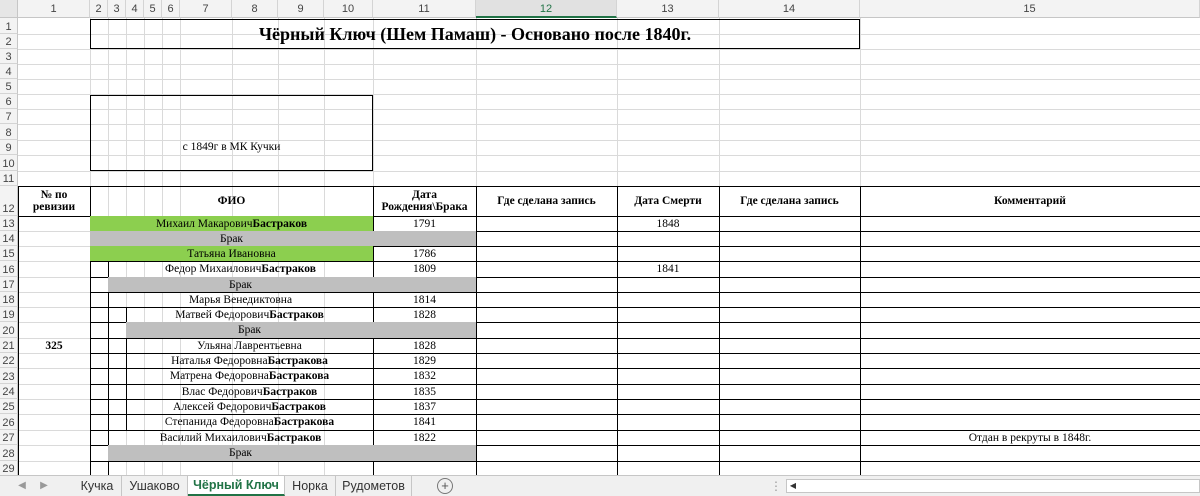  What do you see at coordinates (231, 253) in the screenshot?
I see `fio-cell: Татьяна Ивановна` at bounding box center [231, 253].